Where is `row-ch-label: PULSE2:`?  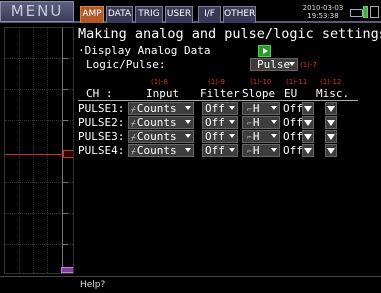
row-ch-label: PULSE2: is located at coordinates (101, 122).